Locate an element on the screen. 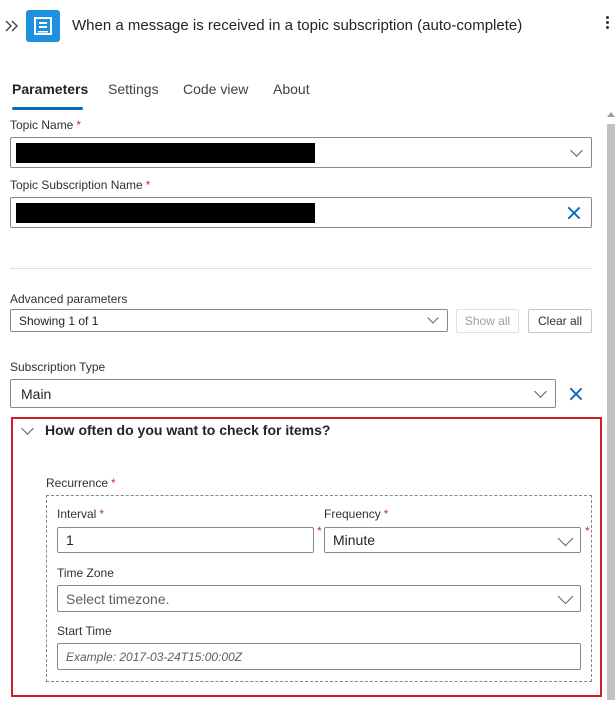  clear-all-button: Clear all is located at coordinates (560, 321).